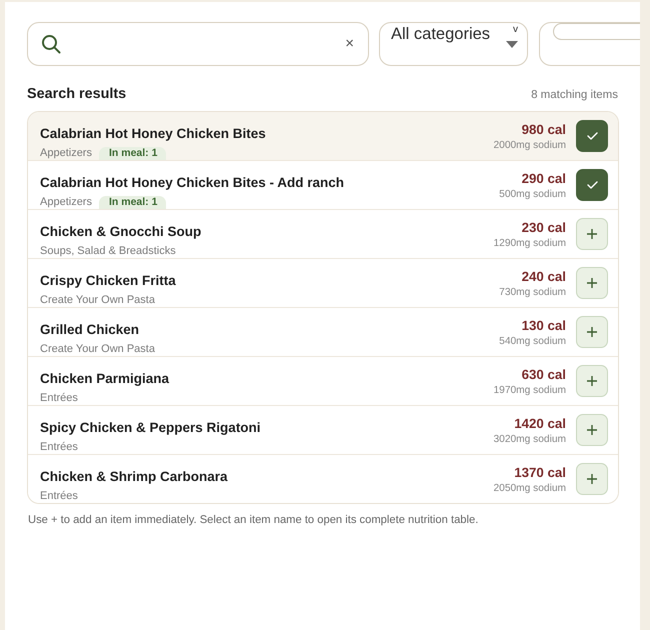  What do you see at coordinates (544, 326) in the screenshot?
I see `calorie-count: 130 cal` at bounding box center [544, 326].